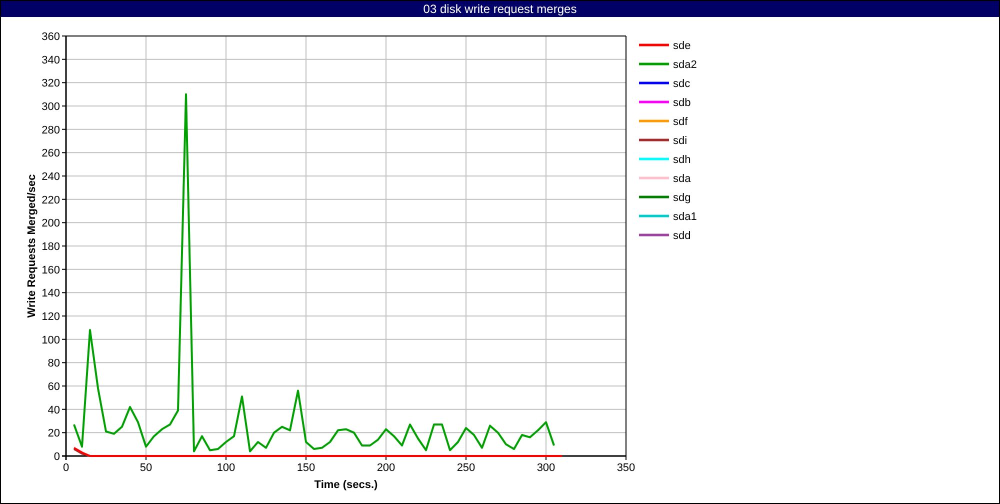  I want to click on legend-label: sda2, so click(685, 65).